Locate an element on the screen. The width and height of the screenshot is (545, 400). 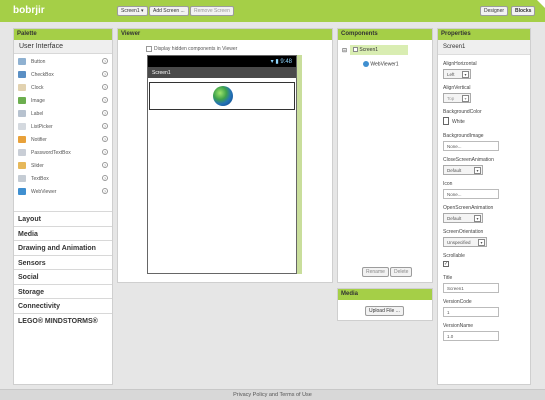
background-color-value: White is located at coordinates (458, 122).